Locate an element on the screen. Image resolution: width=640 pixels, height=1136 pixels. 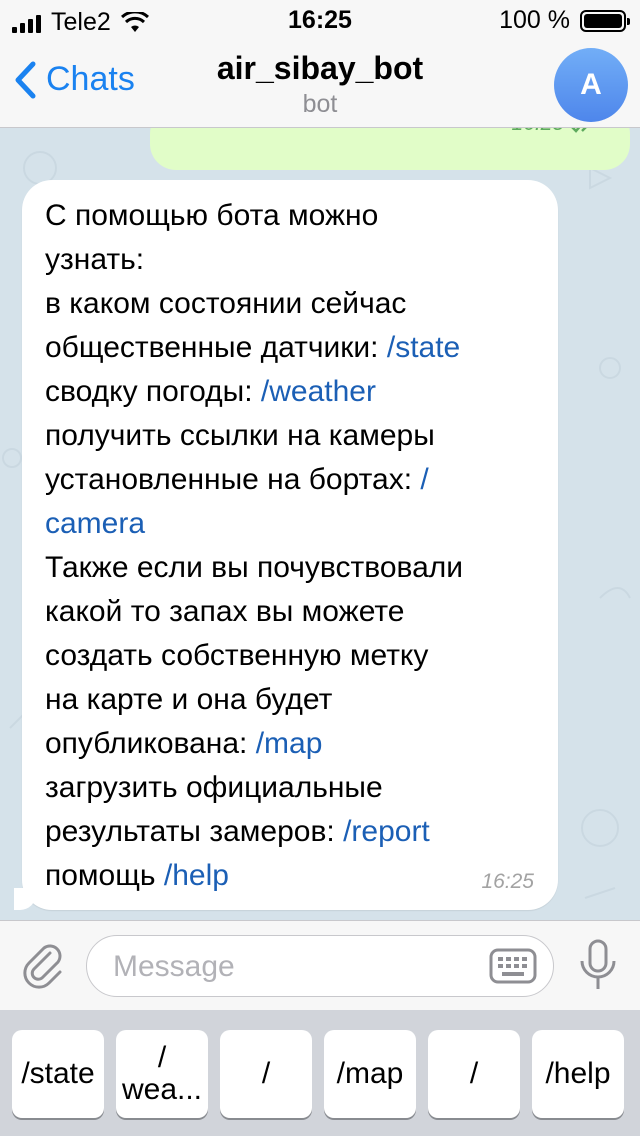
bot-command-link: /state is located at coordinates (423, 347).